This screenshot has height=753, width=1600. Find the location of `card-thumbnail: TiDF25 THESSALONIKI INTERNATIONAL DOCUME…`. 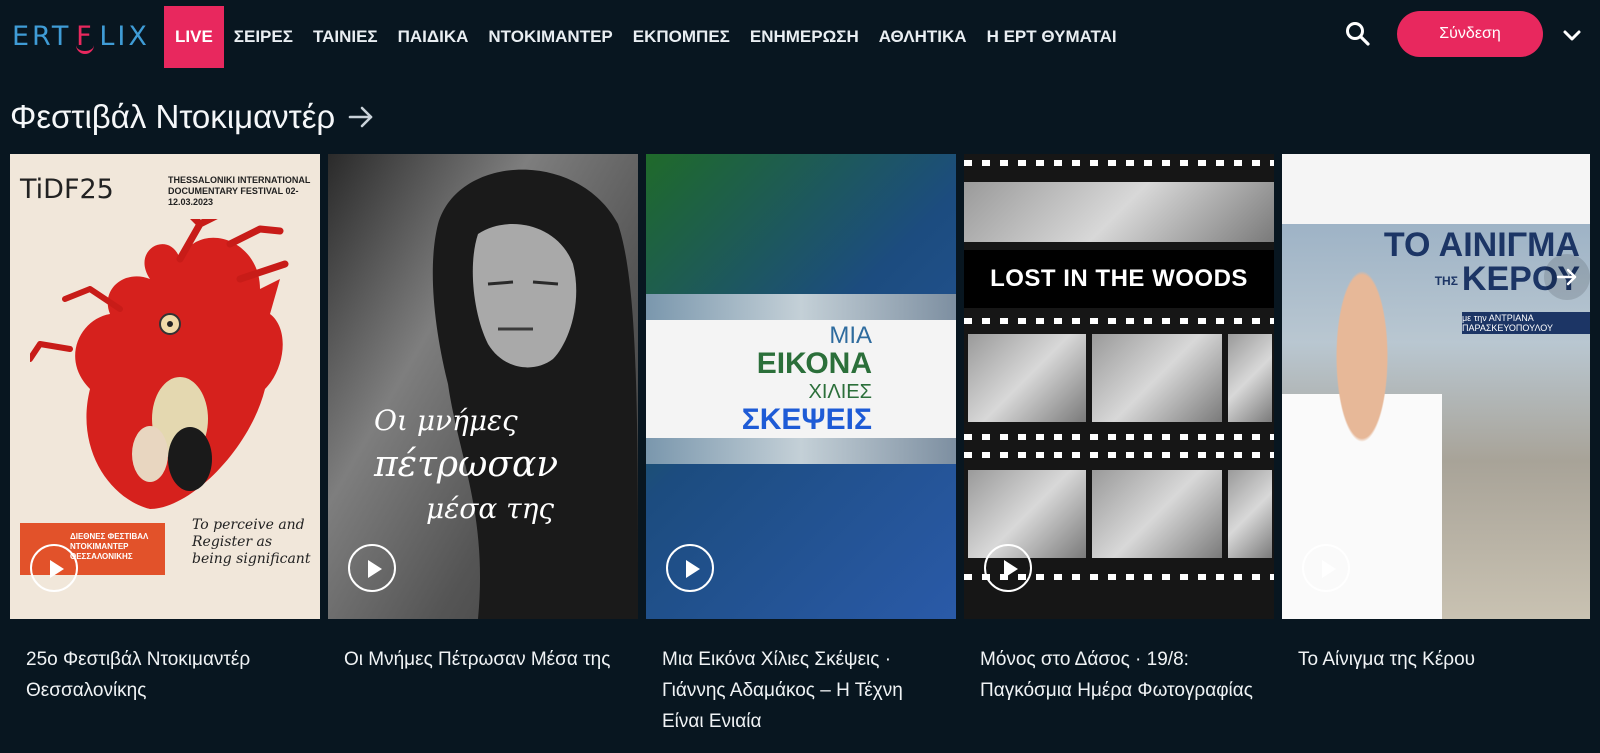

card-thumbnail: TiDF25 THESSALONIKI INTERNATIONAL DOCUME… is located at coordinates (165, 386).